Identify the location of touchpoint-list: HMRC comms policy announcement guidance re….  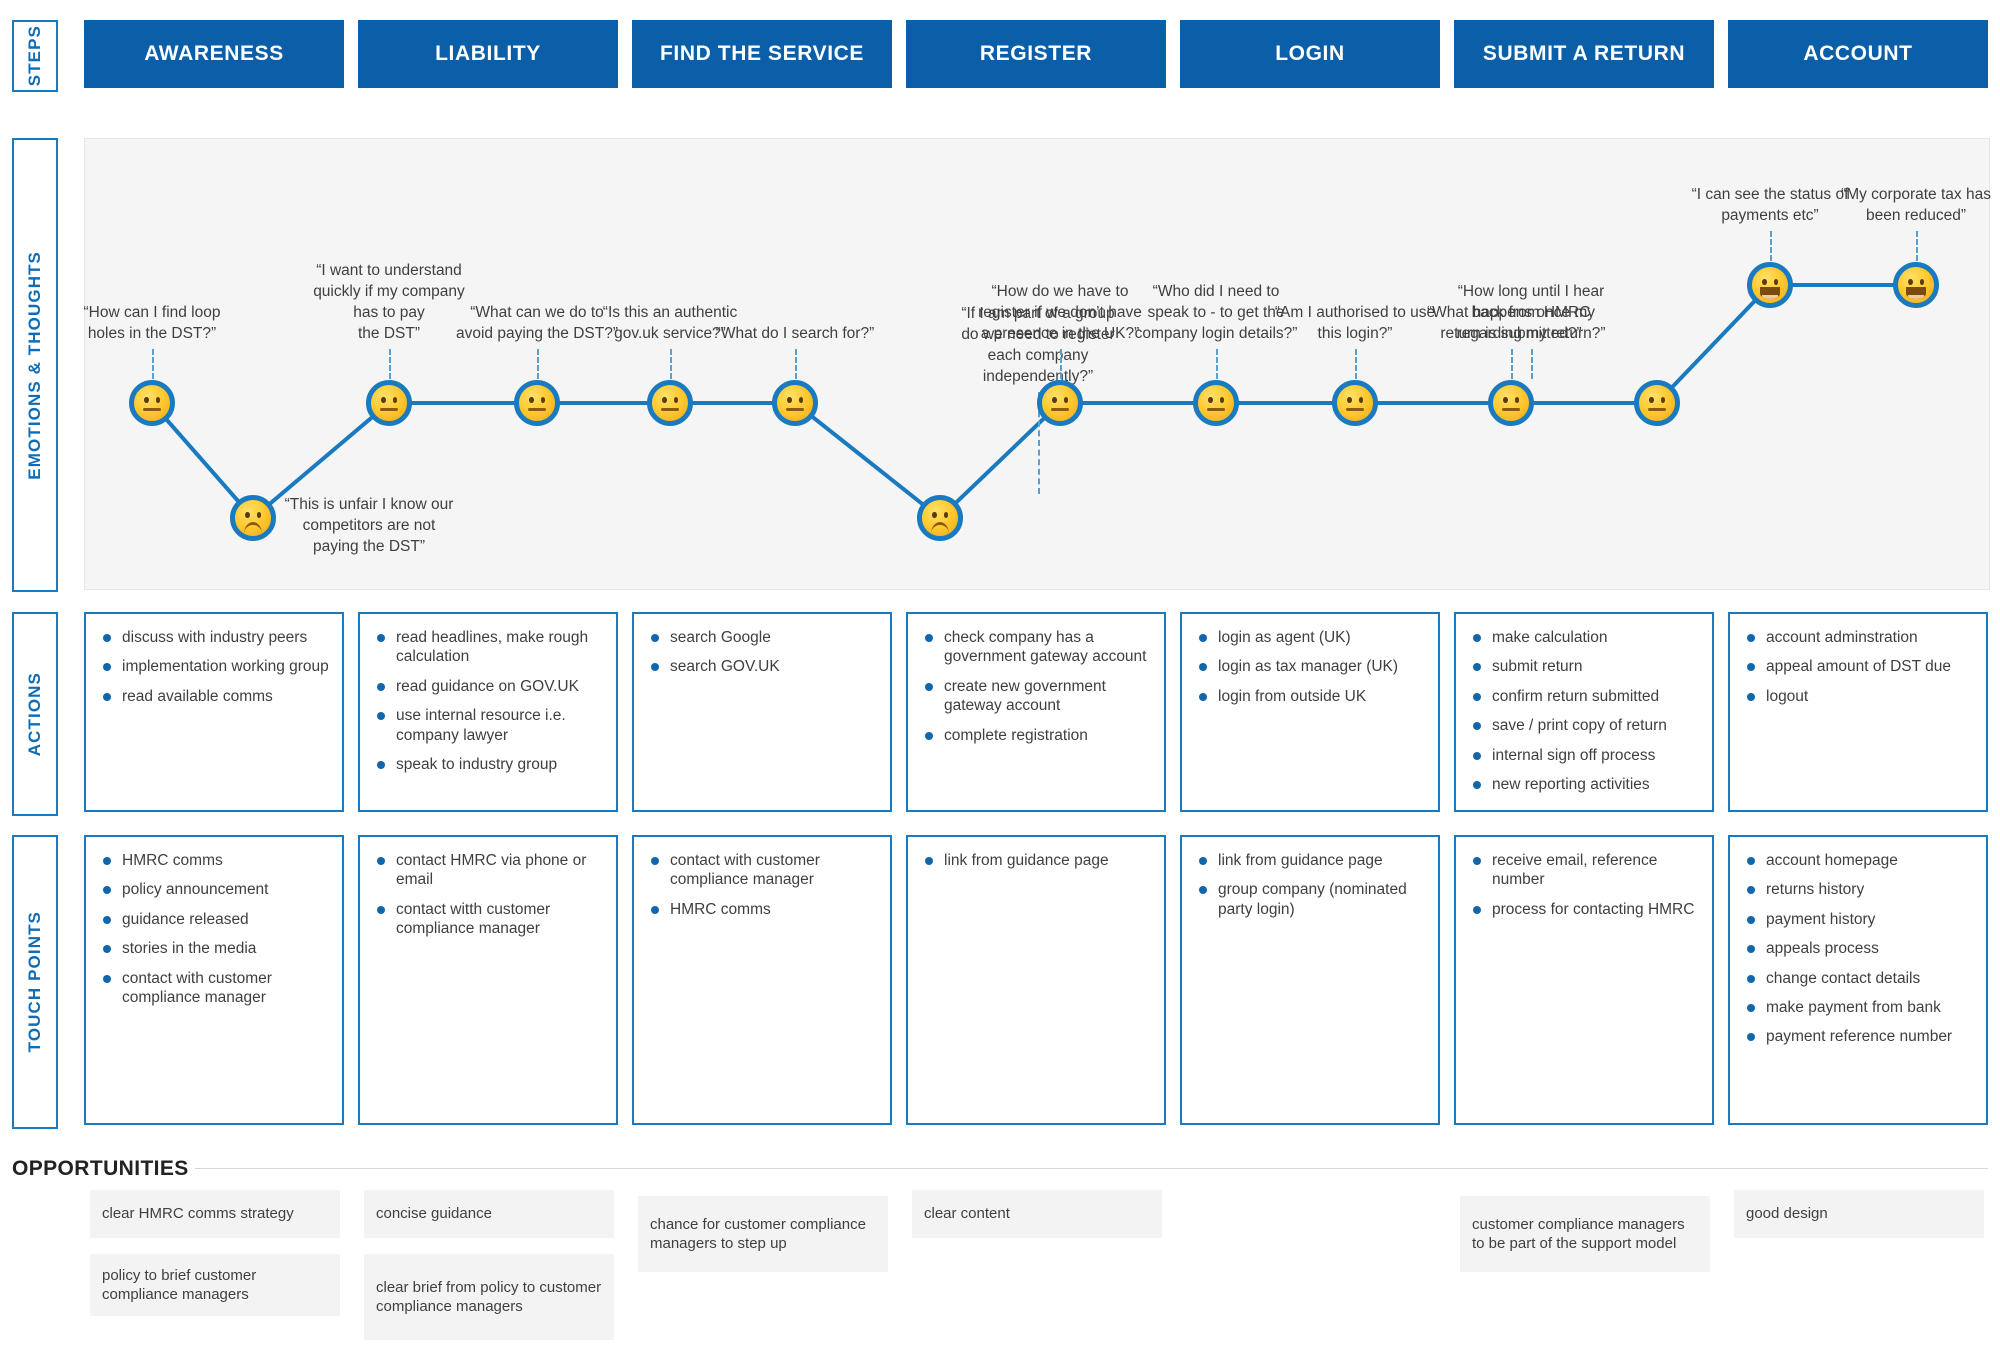
(214, 929).